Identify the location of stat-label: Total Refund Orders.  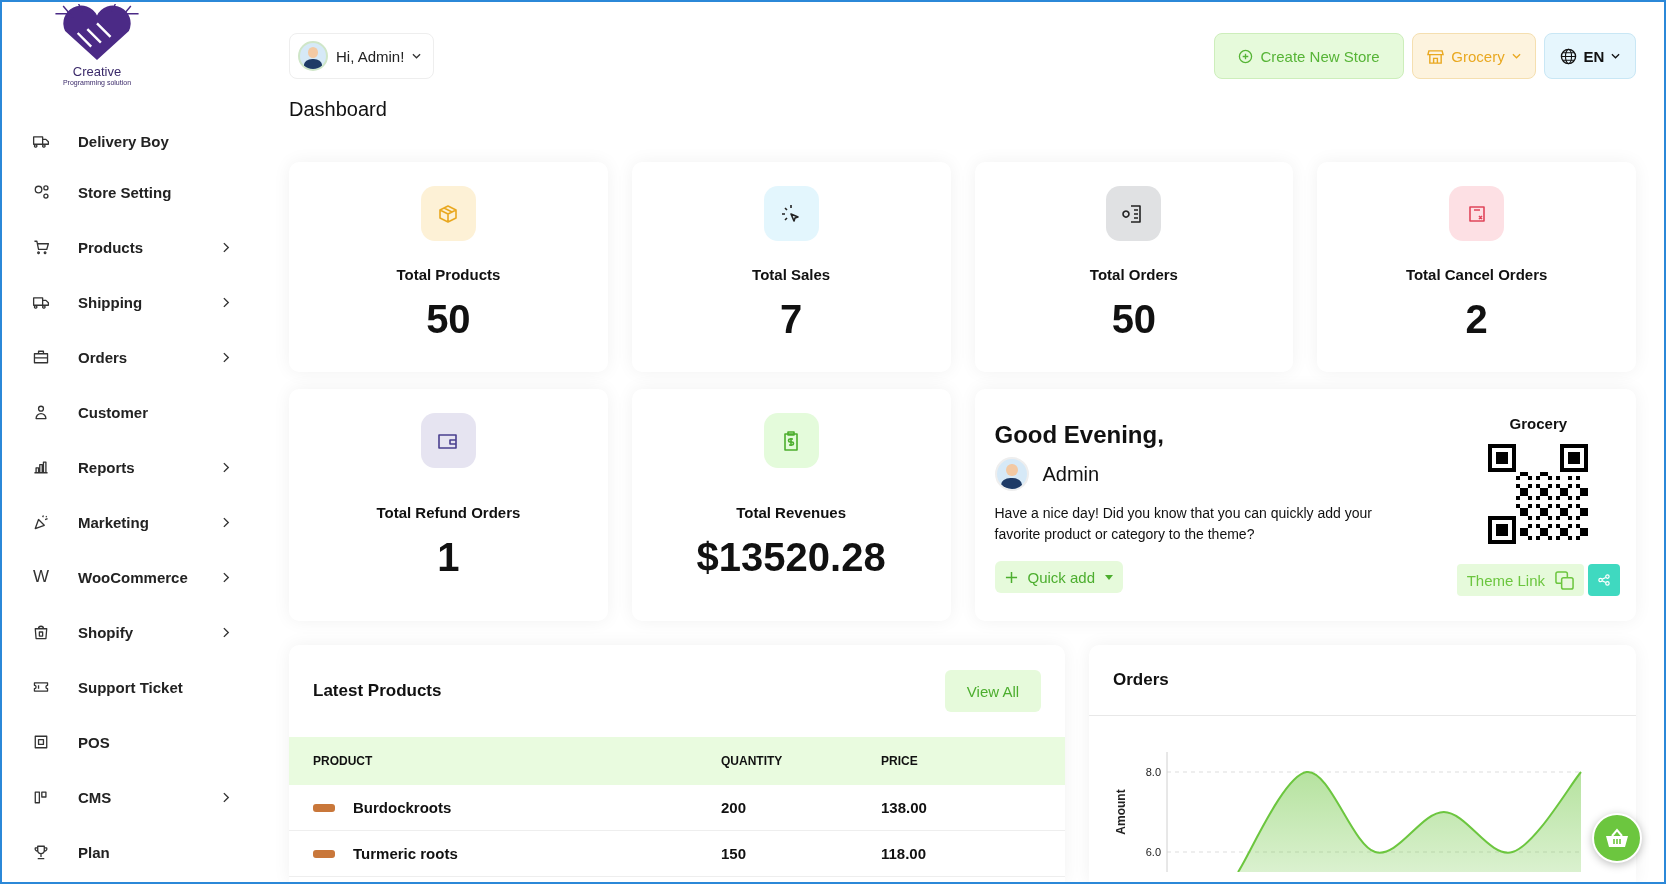
(448, 512).